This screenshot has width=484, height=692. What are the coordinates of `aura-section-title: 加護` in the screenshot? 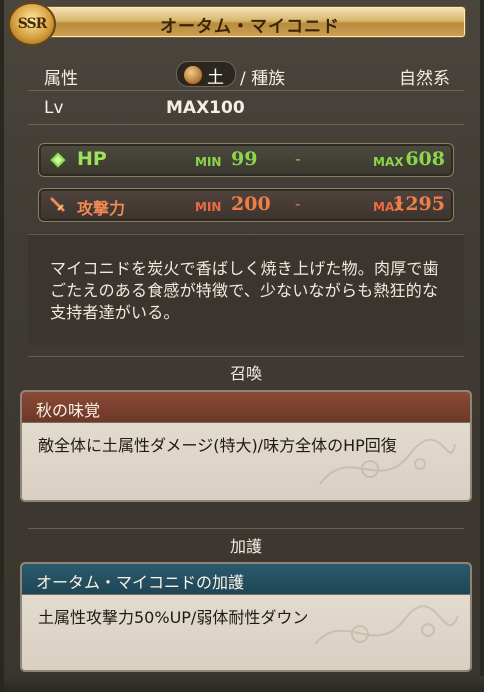 It's located at (245, 546).